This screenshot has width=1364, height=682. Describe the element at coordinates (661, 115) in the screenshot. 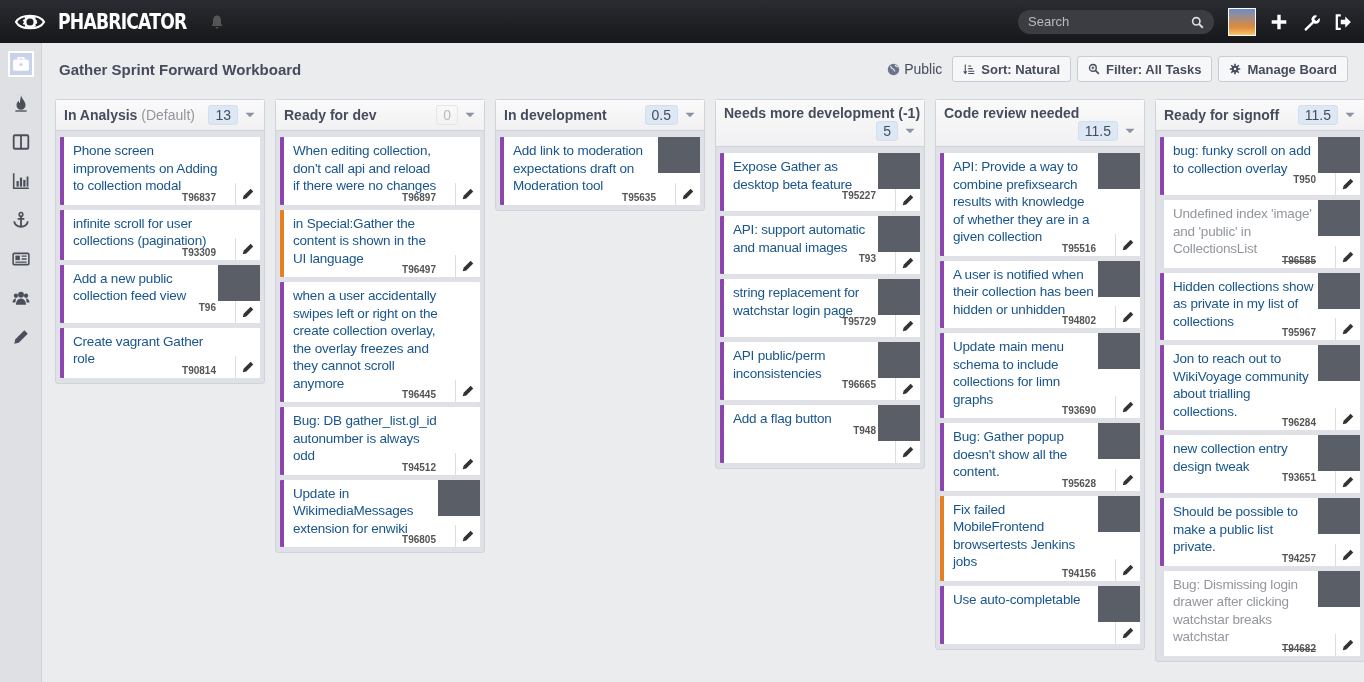

I see `point-count: 0.5` at that location.